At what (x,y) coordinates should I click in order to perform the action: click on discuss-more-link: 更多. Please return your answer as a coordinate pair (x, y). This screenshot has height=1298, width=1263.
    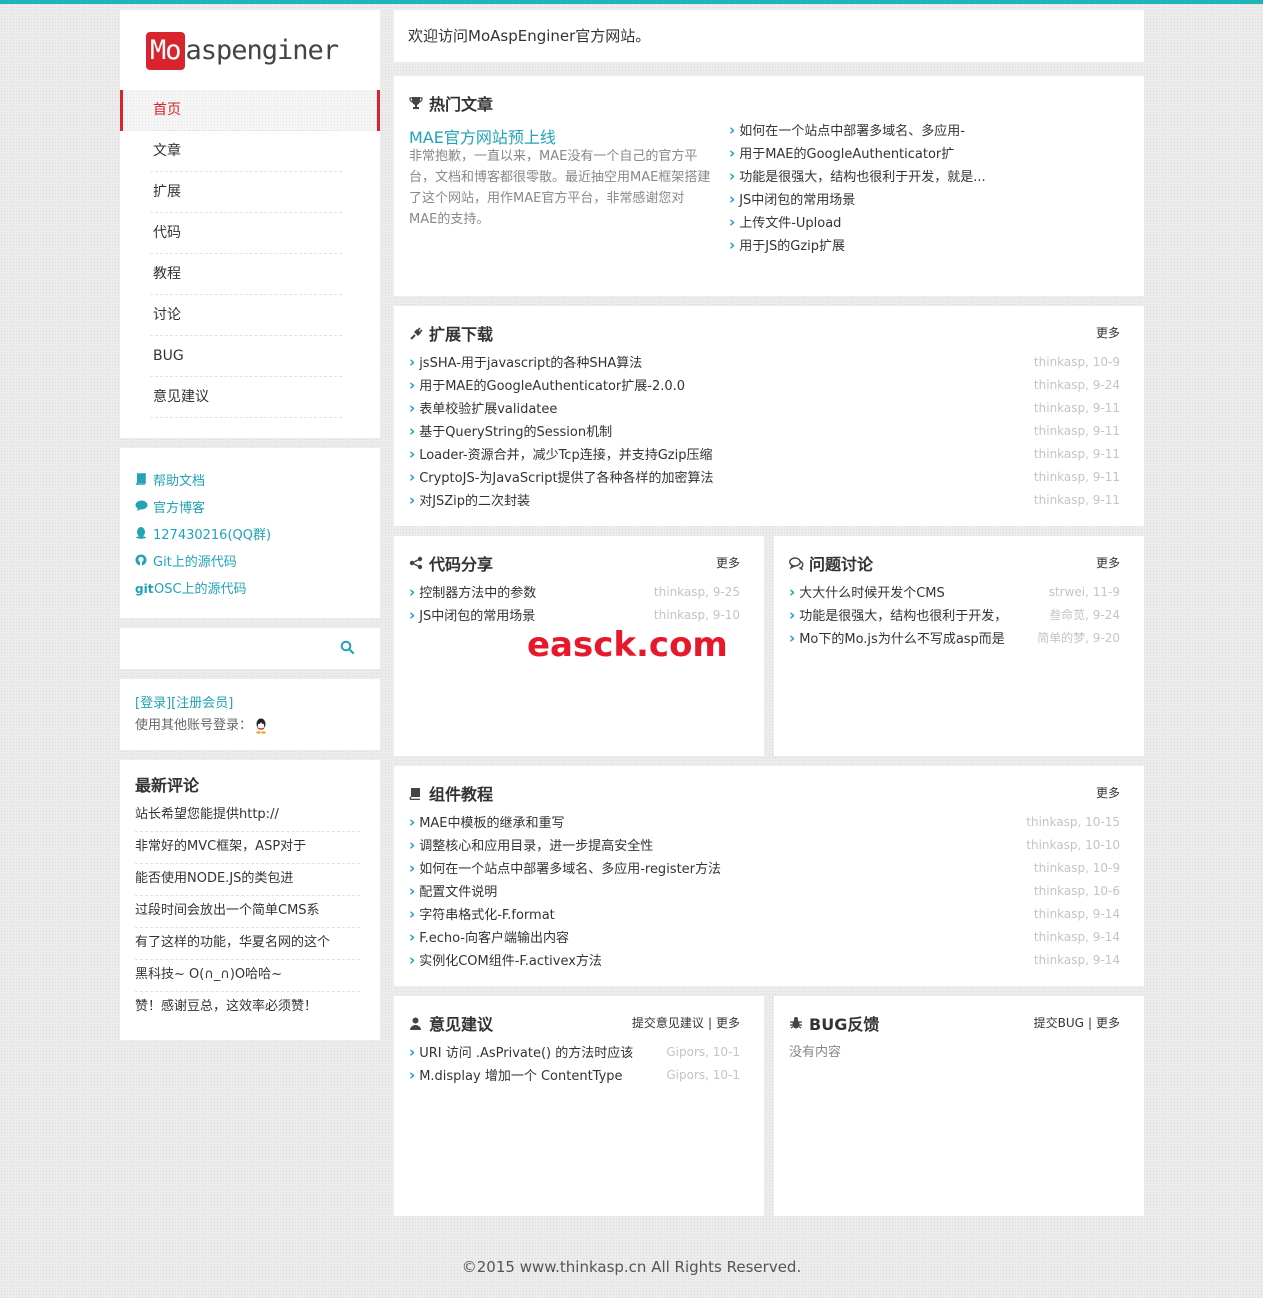
    Looking at the image, I should click on (1108, 562).